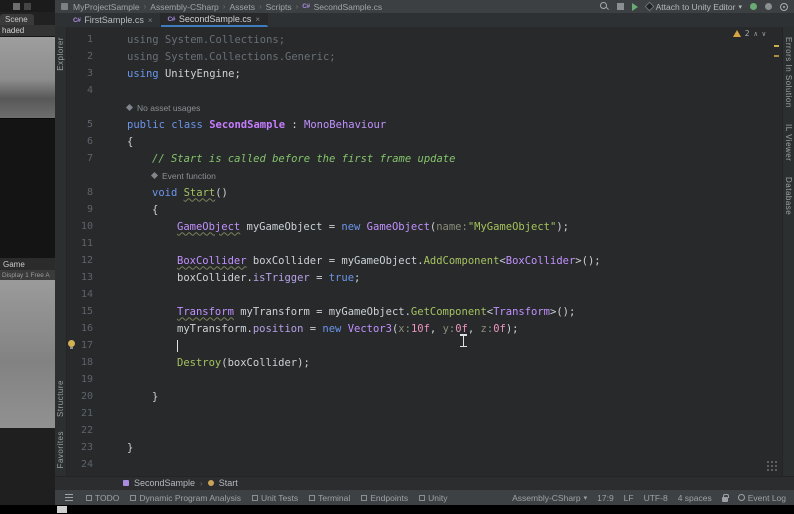 This screenshot has width=794, height=514. Describe the element at coordinates (424, 20) in the screenshot. I see `editor-tabbar: C# FirstSample.cs × C# SecondSample.cs ×` at that location.